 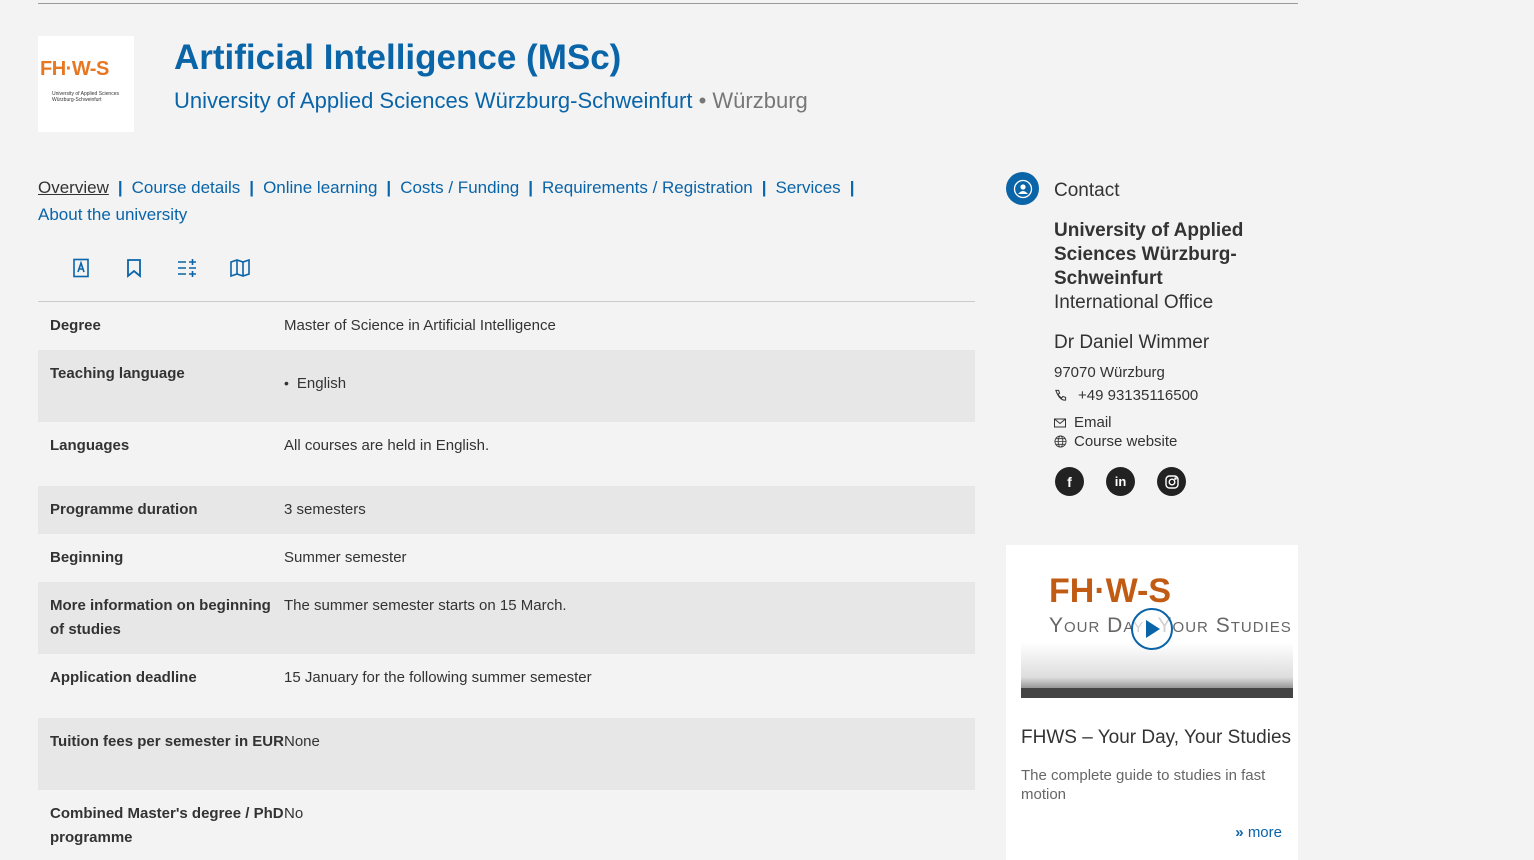 I want to click on row-label: Languages, so click(x=90, y=445).